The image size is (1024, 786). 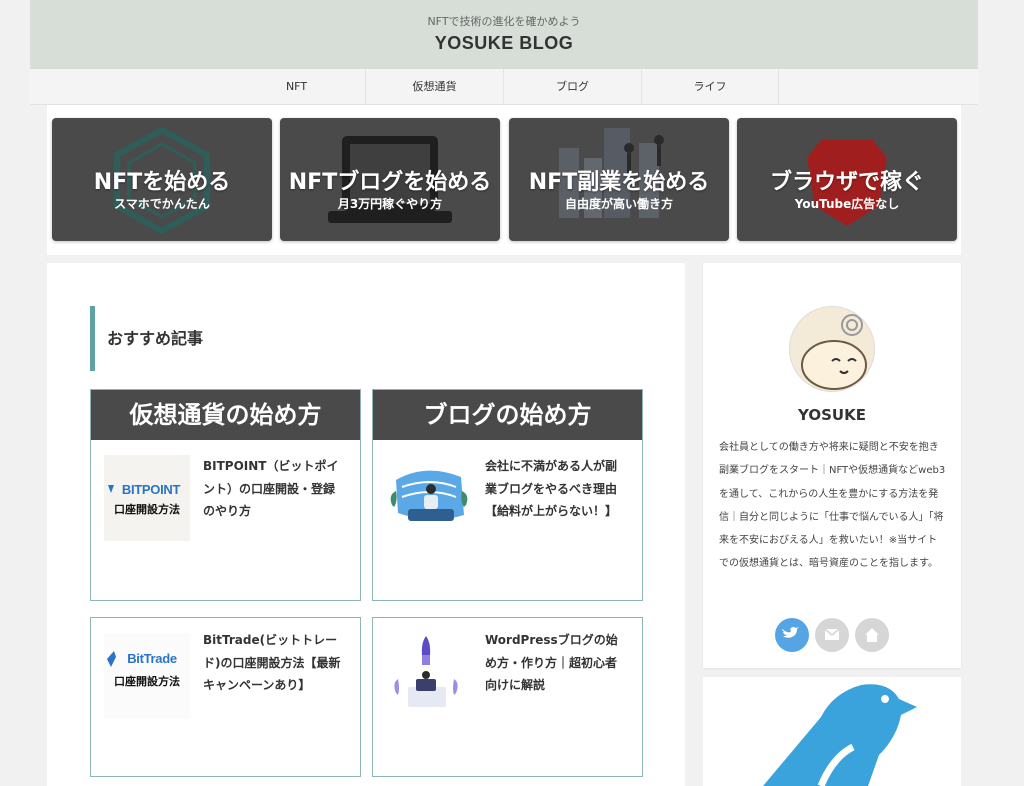 I want to click on banner-browser-earn: ブラウザで稼ぐ YouTube広告なし, so click(x=847, y=179).